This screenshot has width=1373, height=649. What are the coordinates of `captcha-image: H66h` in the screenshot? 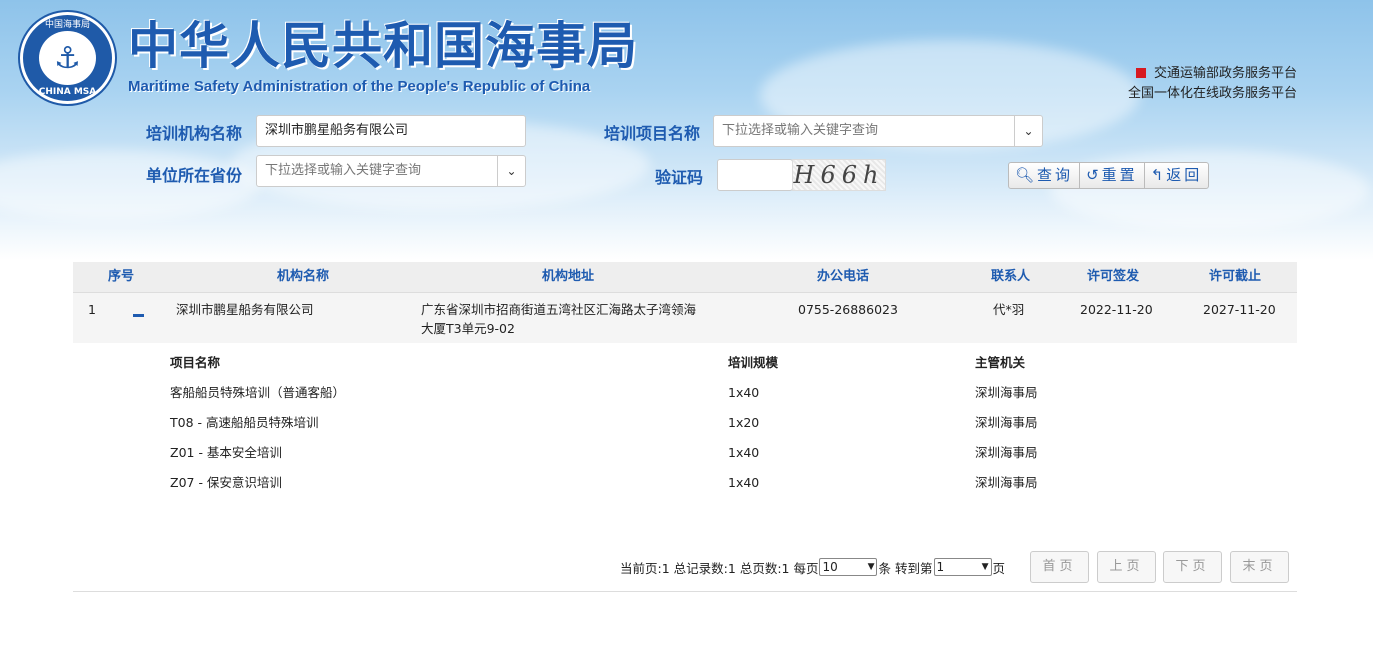 It's located at (839, 175).